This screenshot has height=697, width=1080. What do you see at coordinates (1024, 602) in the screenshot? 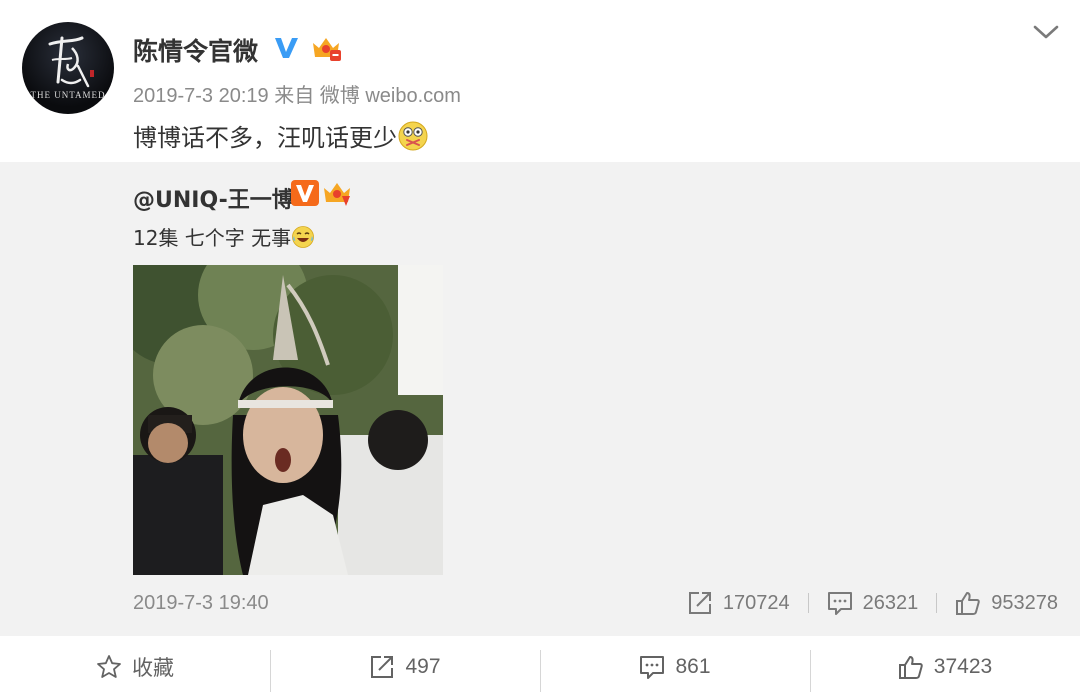
I see `original-like-count-value: 953278` at bounding box center [1024, 602].